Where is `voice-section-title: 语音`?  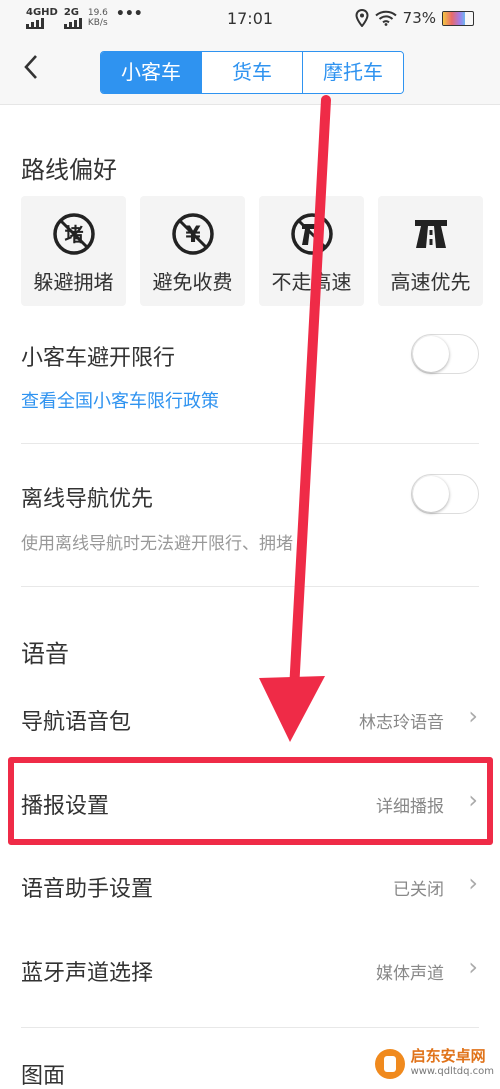
voice-section-title: 语音 is located at coordinates (45, 654).